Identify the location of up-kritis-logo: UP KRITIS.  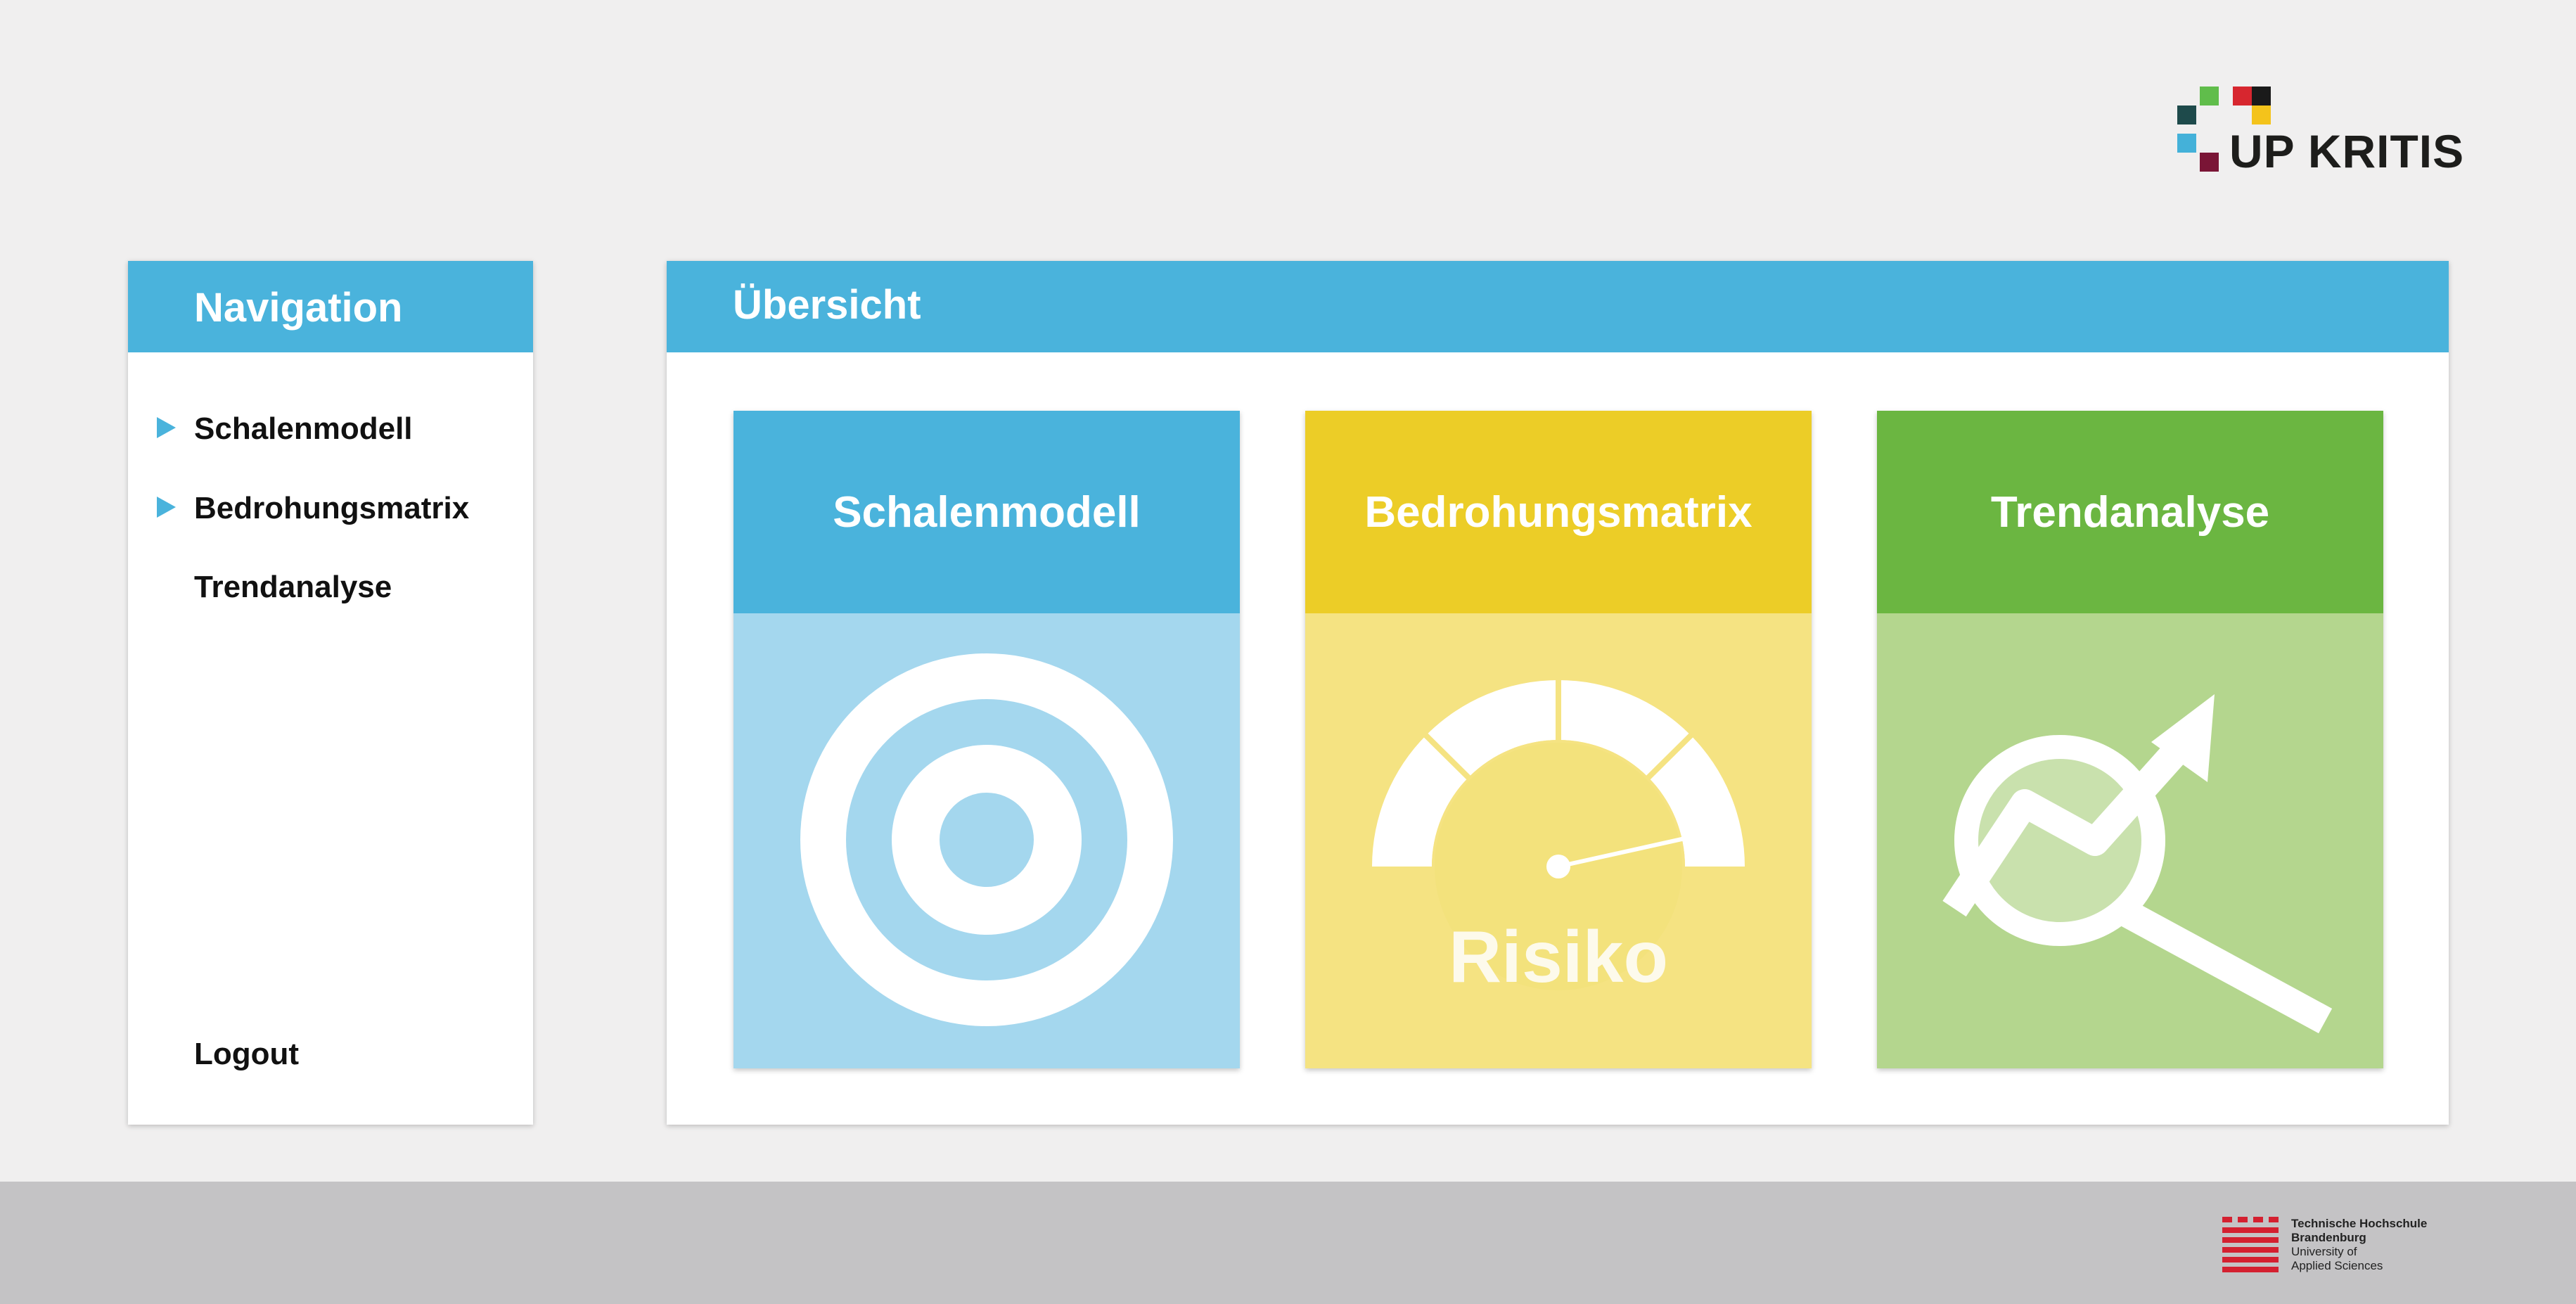
(2320, 130).